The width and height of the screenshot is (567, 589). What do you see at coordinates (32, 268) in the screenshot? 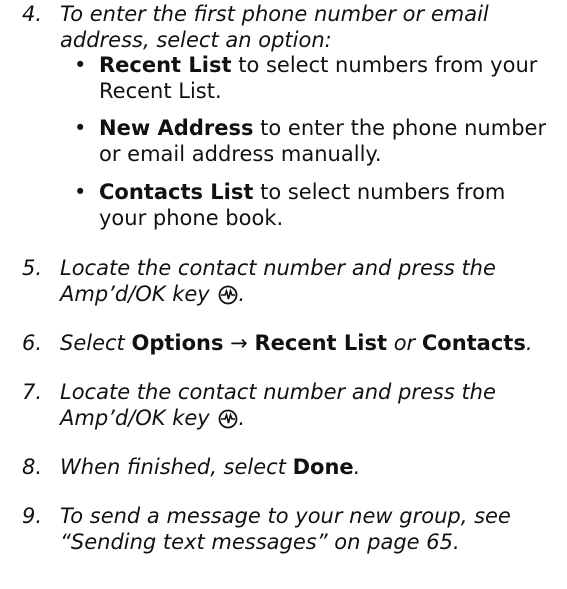
I see `step-number: 5.` at bounding box center [32, 268].